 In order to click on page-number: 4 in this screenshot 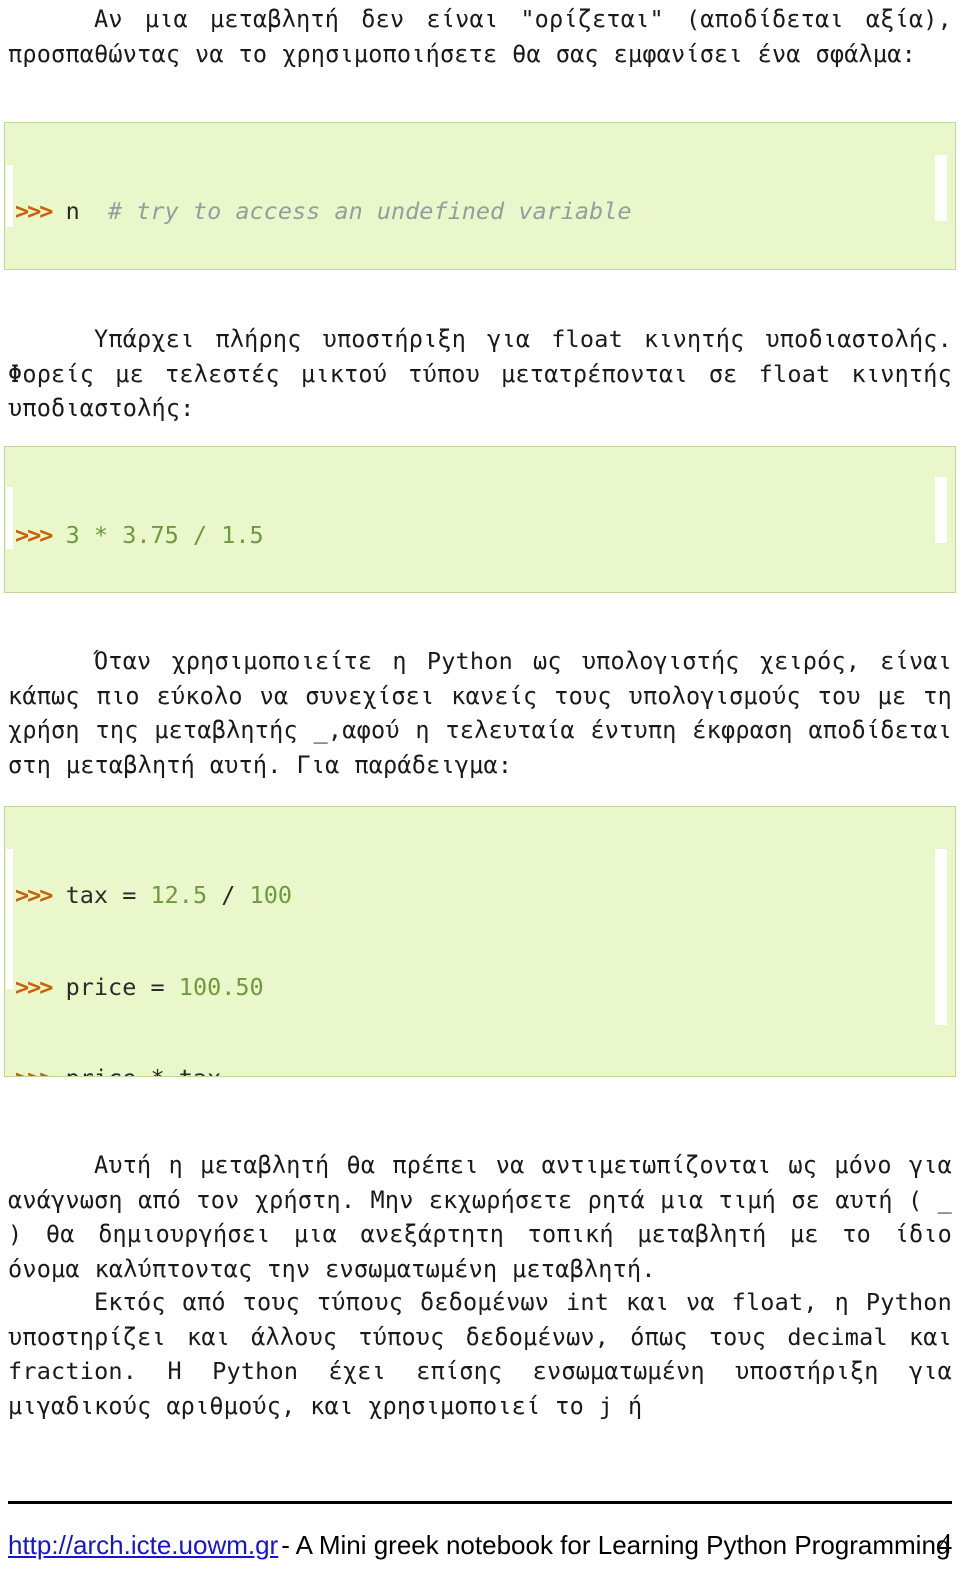, I will do `click(945, 1544)`.